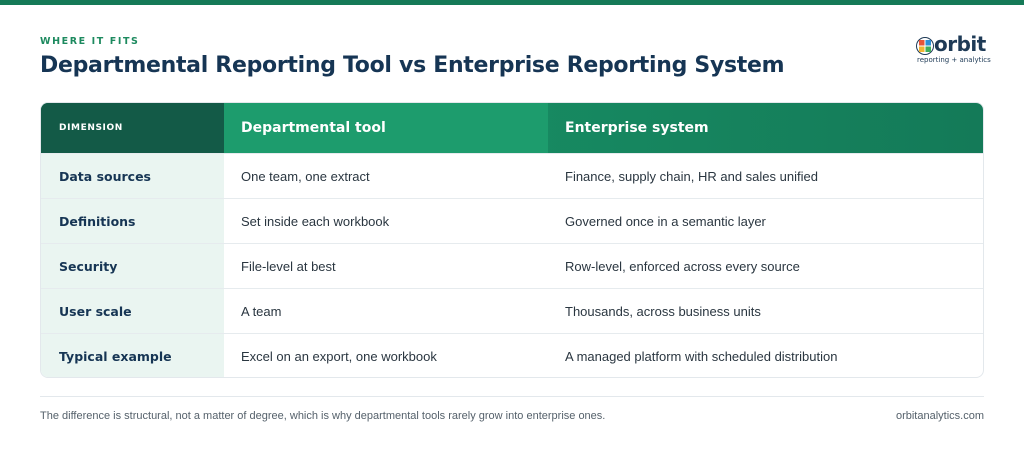 This screenshot has height=456, width=1024. I want to click on footer-site-link: orbitanalytics.com, so click(940, 416).